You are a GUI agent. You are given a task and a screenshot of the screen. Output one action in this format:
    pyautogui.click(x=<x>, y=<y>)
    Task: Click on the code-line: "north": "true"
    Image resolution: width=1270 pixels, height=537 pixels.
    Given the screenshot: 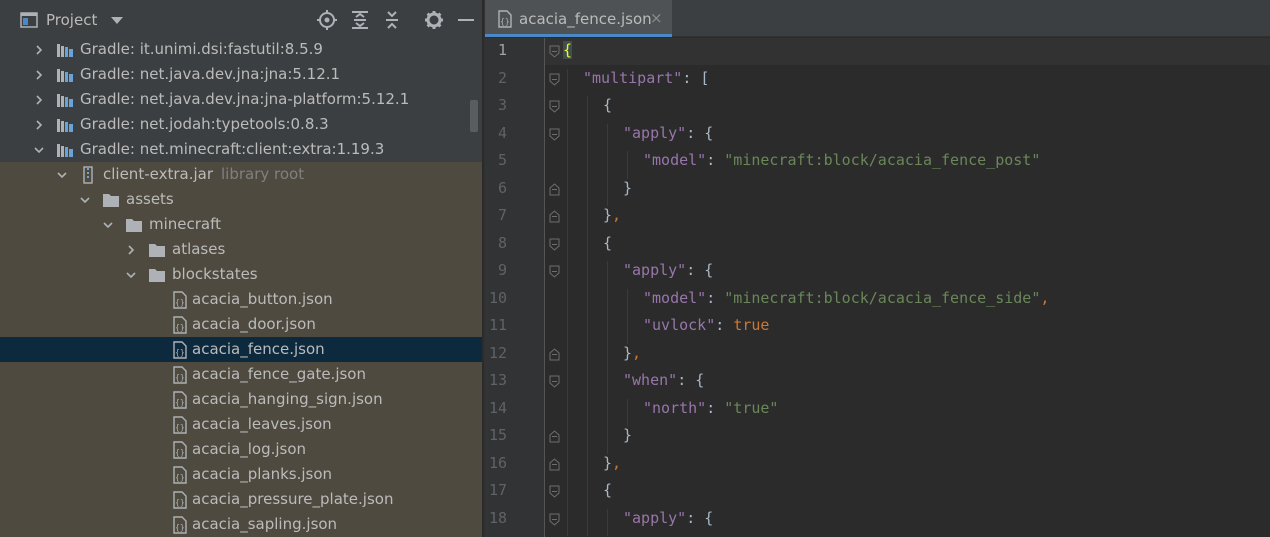 What is the action you would take?
    pyautogui.click(x=710, y=408)
    